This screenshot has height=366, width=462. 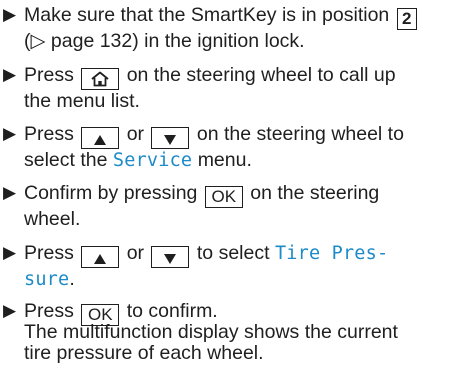 I want to click on result-text-continuation: tire pressure of each wheel., so click(x=144, y=353).